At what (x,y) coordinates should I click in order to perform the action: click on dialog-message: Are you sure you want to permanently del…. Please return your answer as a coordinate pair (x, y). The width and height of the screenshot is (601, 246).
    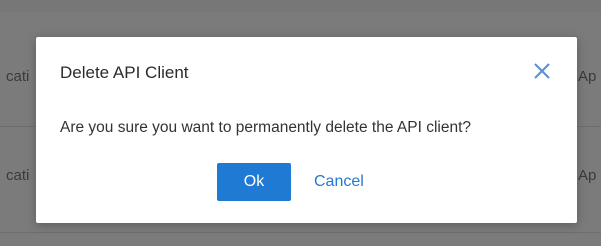
    Looking at the image, I should click on (265, 127).